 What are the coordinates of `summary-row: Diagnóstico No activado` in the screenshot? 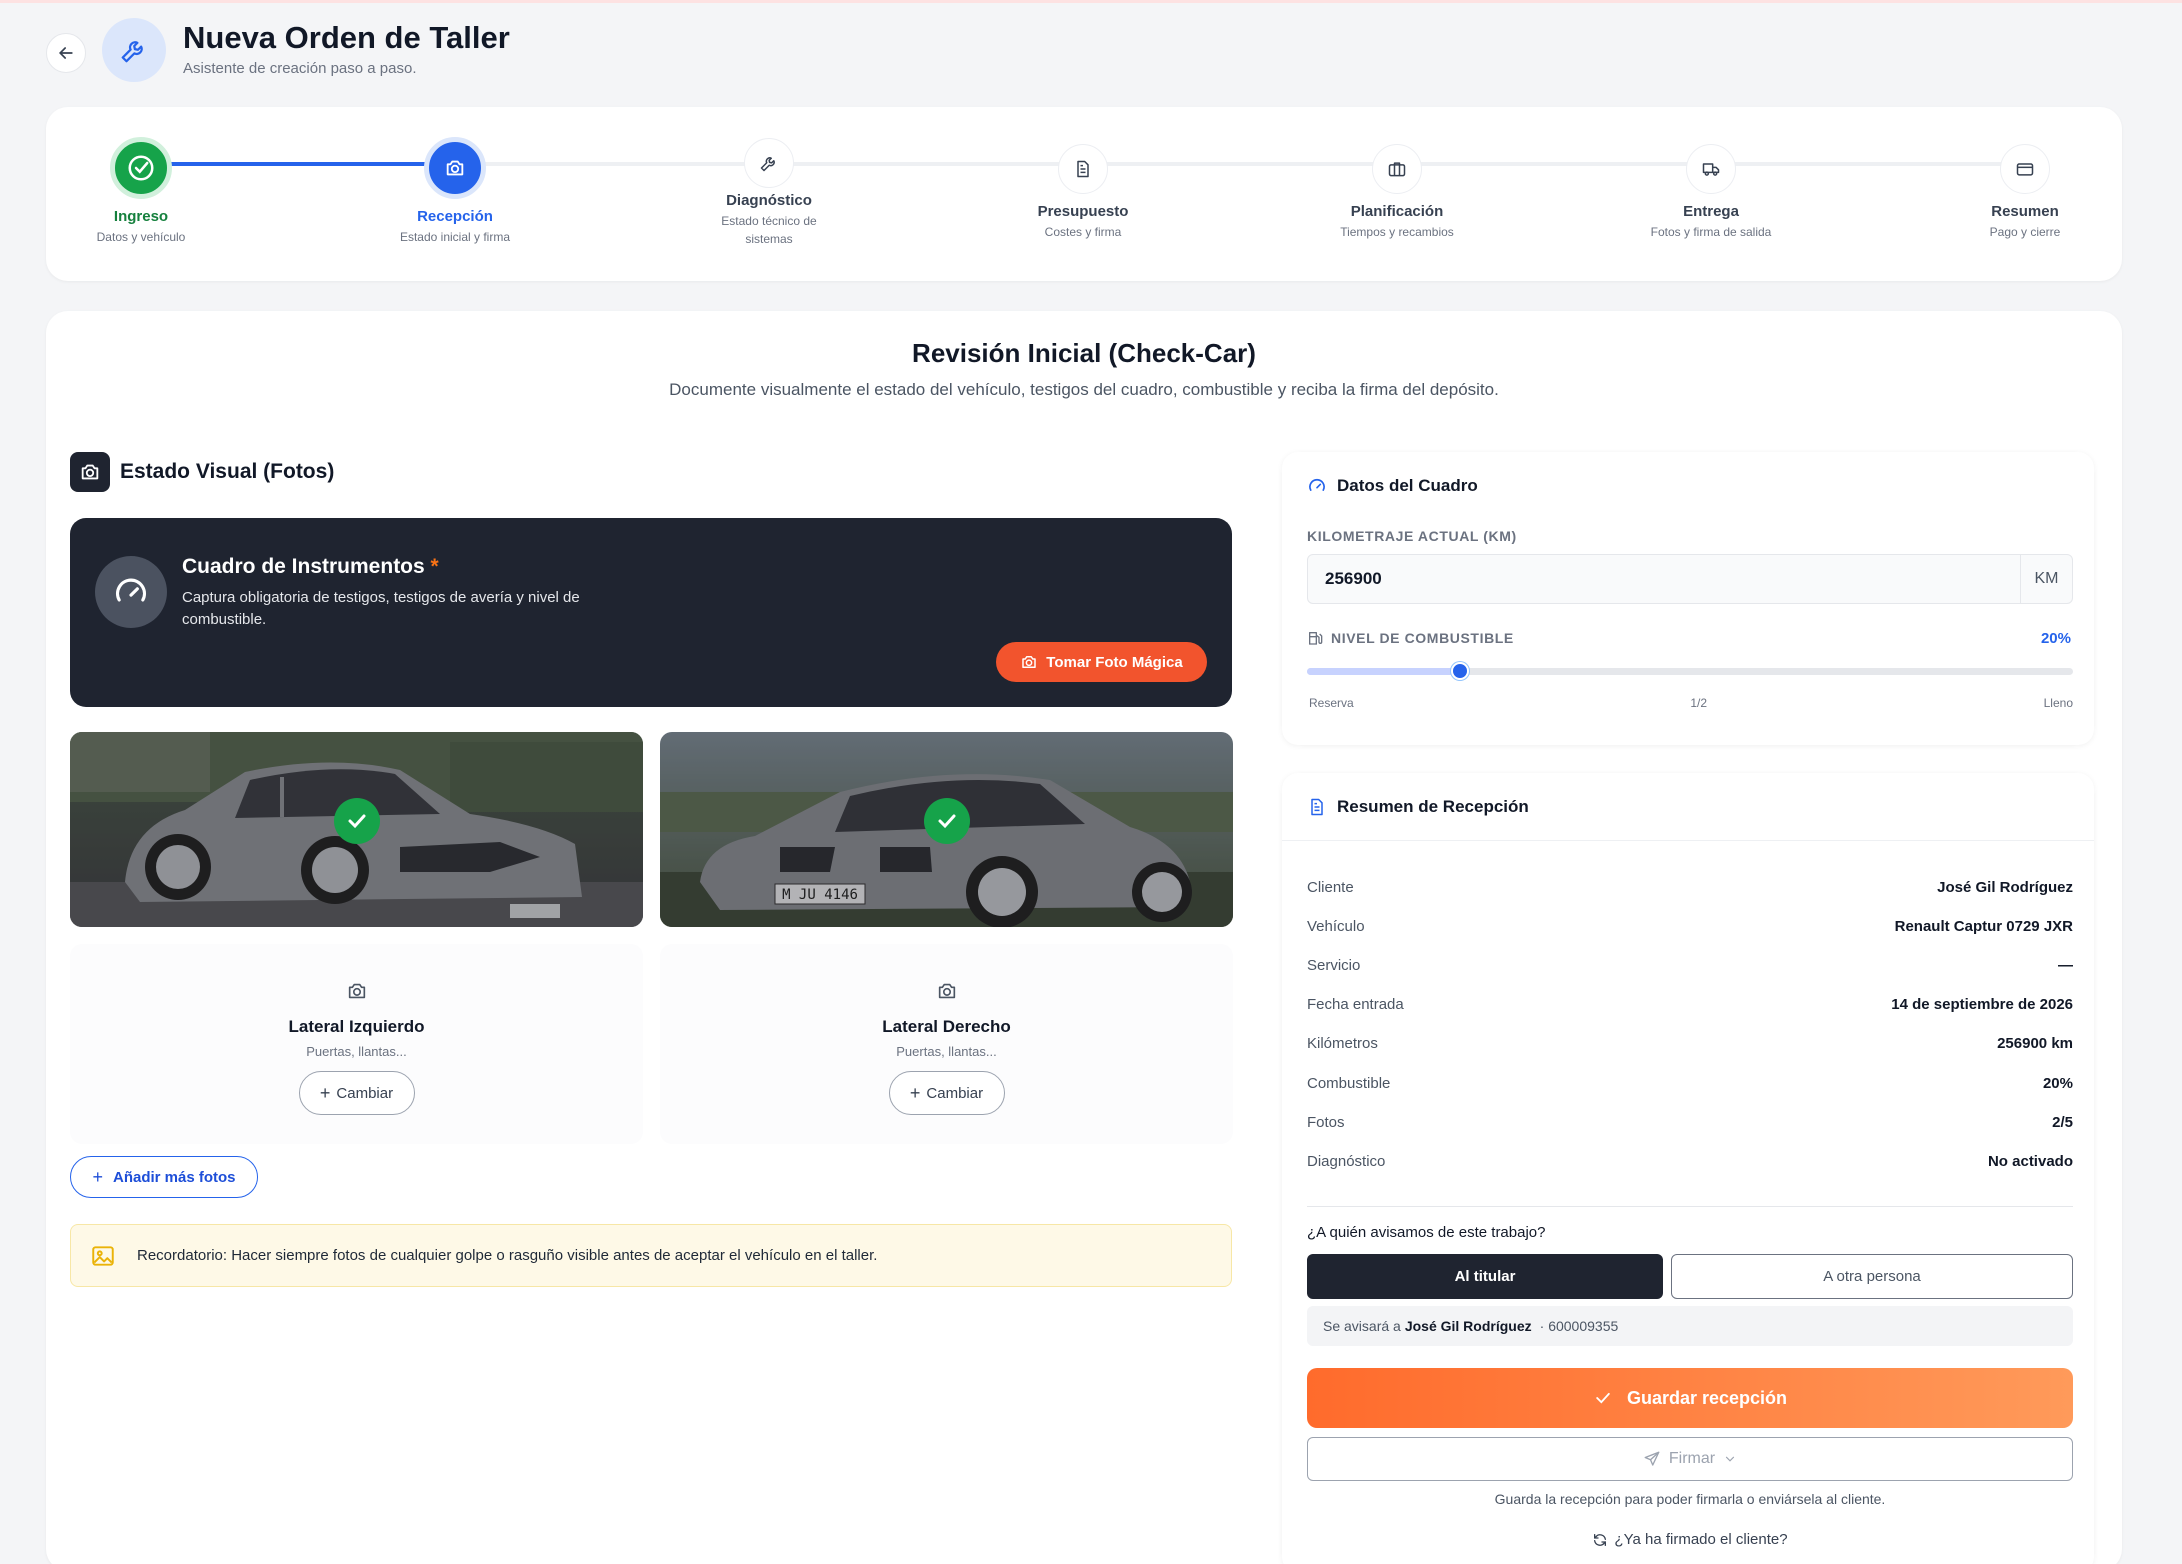 It's located at (1690, 1161).